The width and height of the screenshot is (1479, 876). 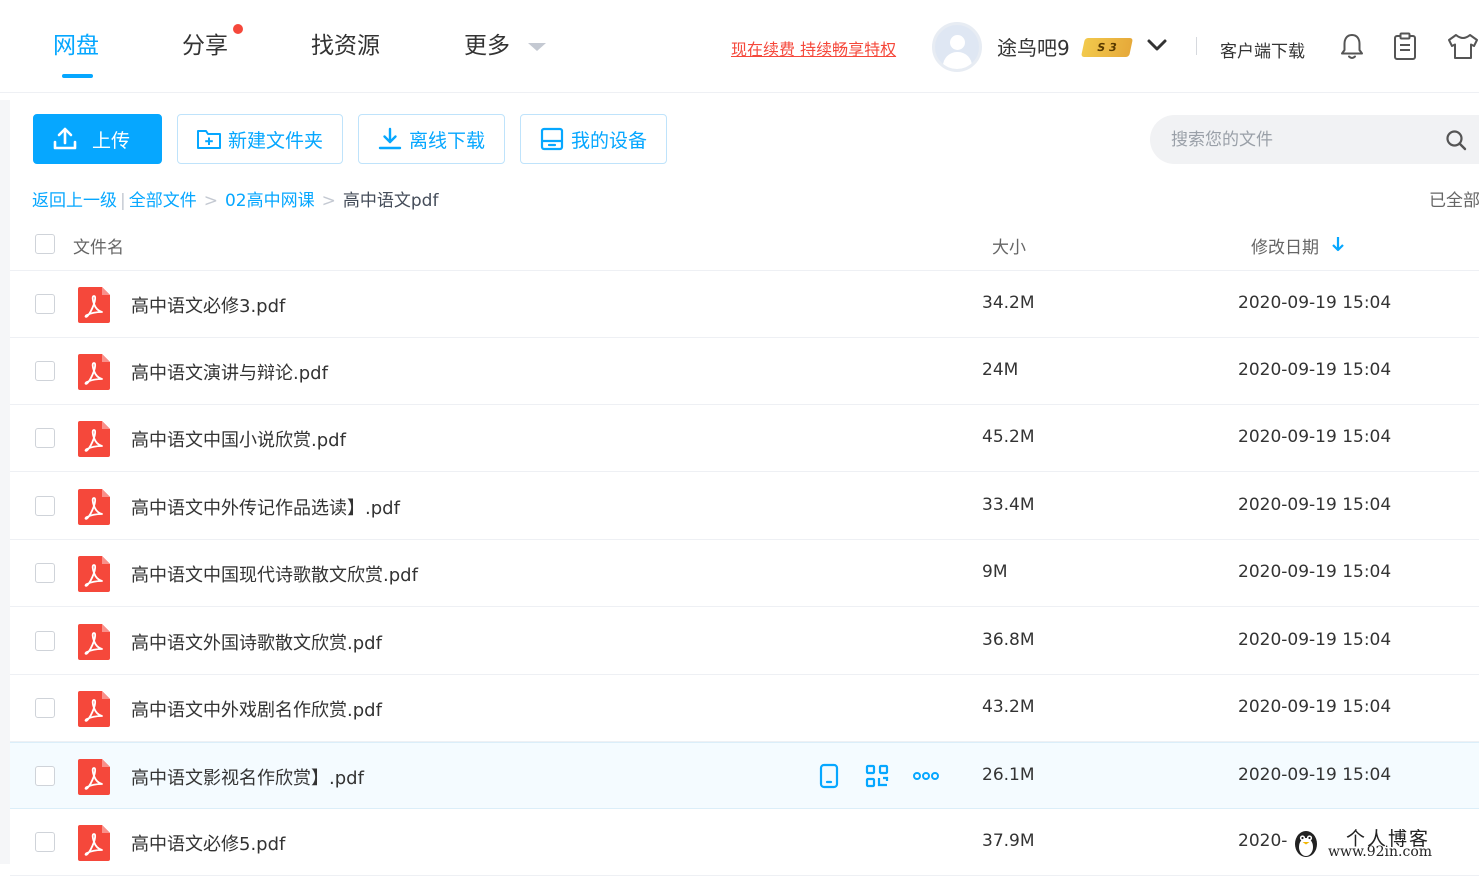 What do you see at coordinates (111, 140) in the screenshot?
I see `upload-label: 上传` at bounding box center [111, 140].